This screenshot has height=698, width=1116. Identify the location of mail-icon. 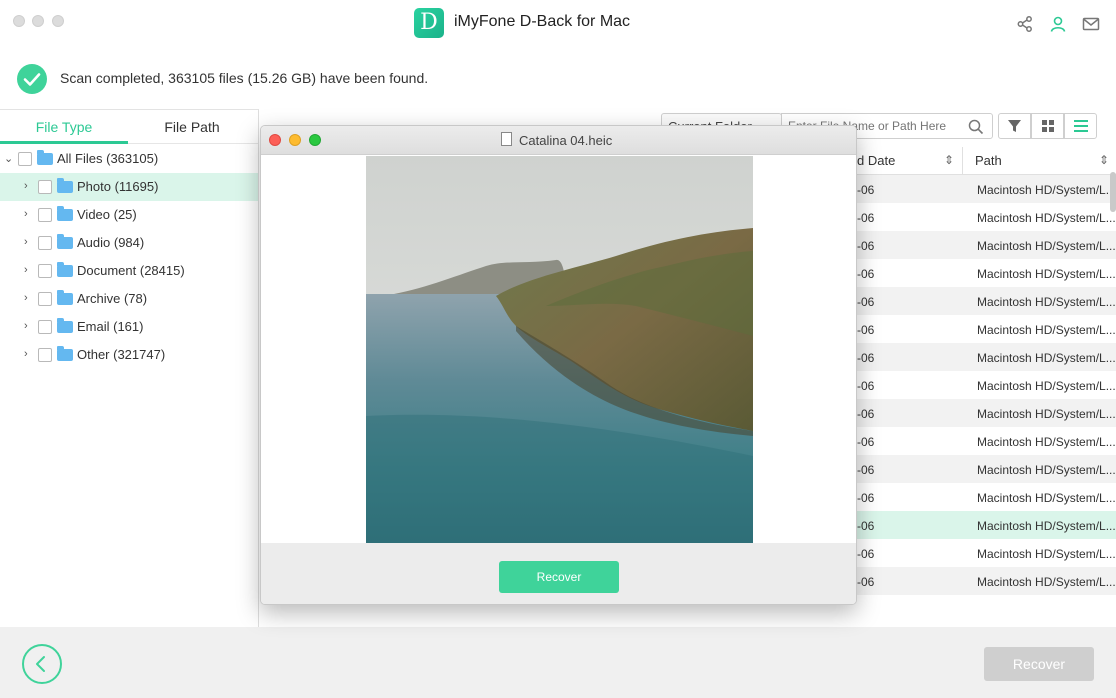
(1091, 24).